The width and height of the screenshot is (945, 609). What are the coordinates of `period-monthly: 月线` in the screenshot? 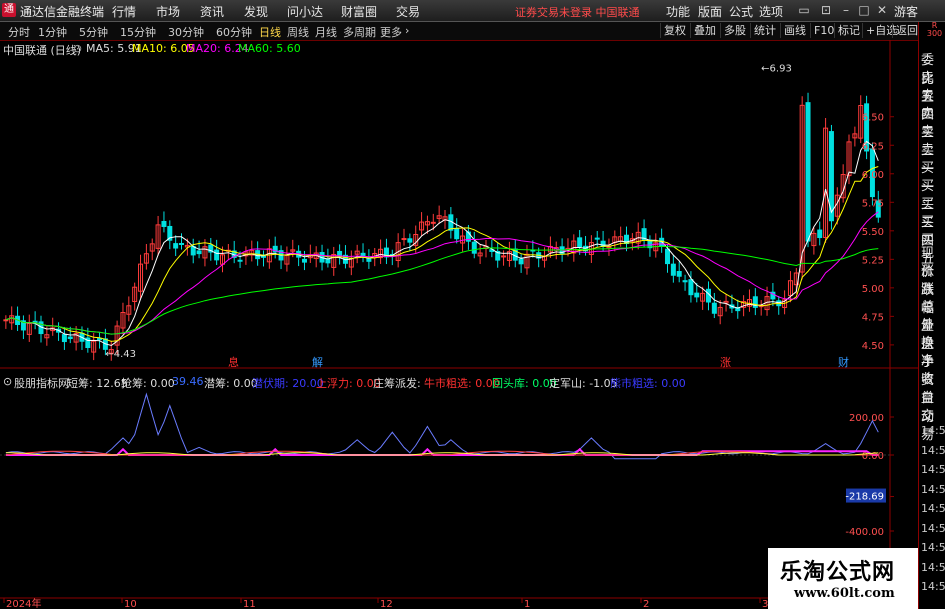 It's located at (326, 32).